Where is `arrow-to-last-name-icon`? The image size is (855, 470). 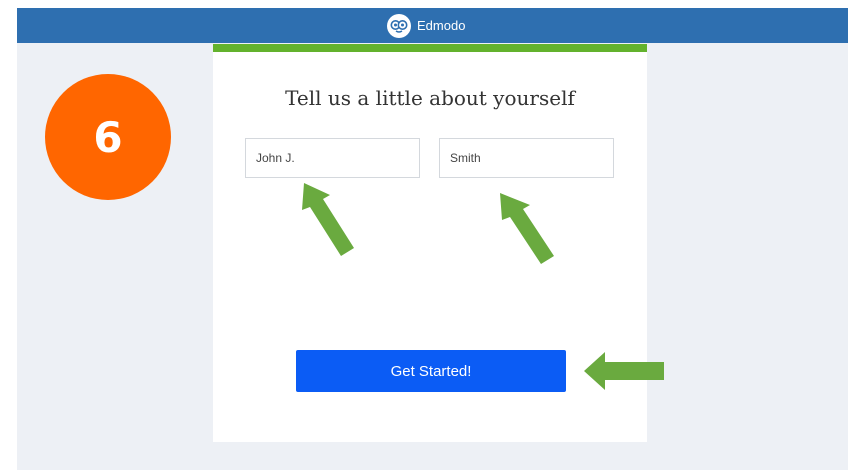
arrow-to-last-name-icon is located at coordinates (527, 228).